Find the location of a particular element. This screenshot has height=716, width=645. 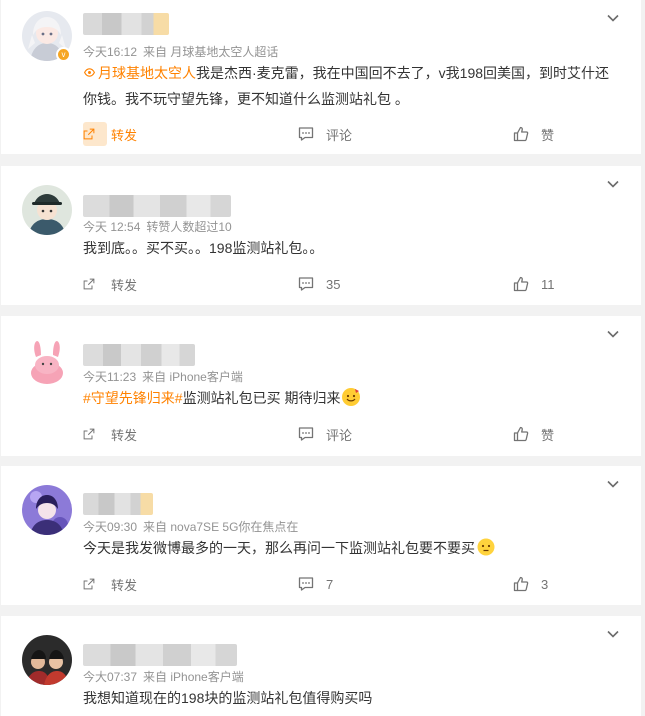

post-meta: 今天16:12 来自 月球基地太空人超话 is located at coordinates (183, 51).